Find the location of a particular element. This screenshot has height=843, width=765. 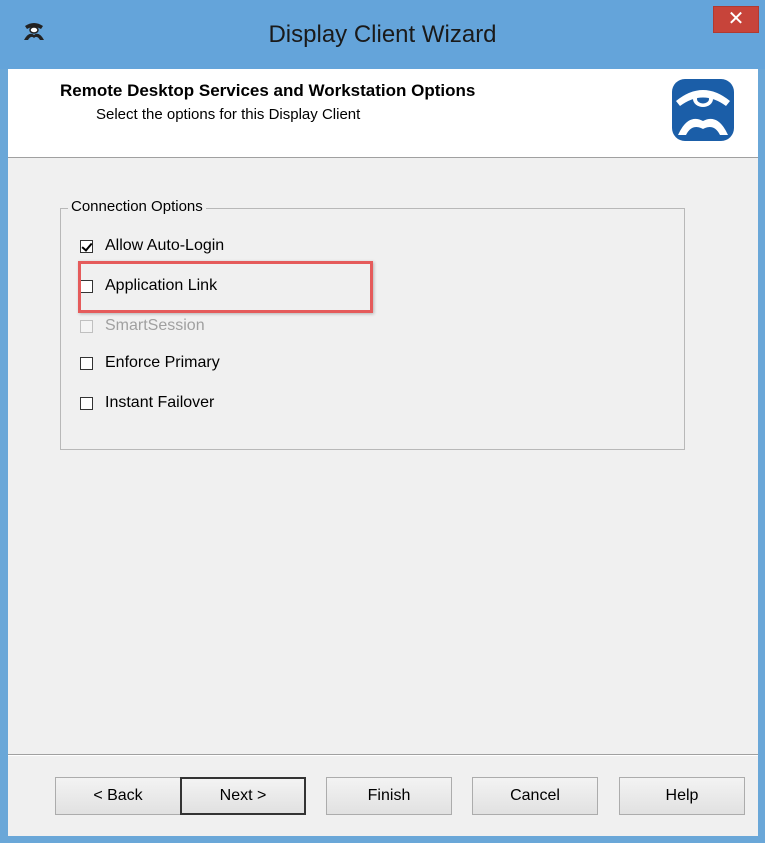

highlight-annotation is located at coordinates (225, 287).